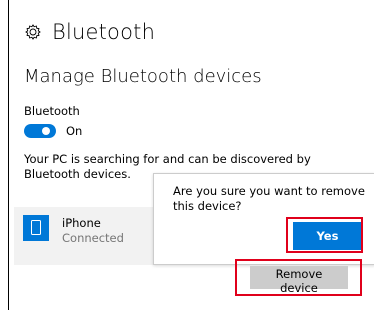 The width and height of the screenshot is (374, 310). Describe the element at coordinates (81, 223) in the screenshot. I see `device-name: iPhone` at that location.